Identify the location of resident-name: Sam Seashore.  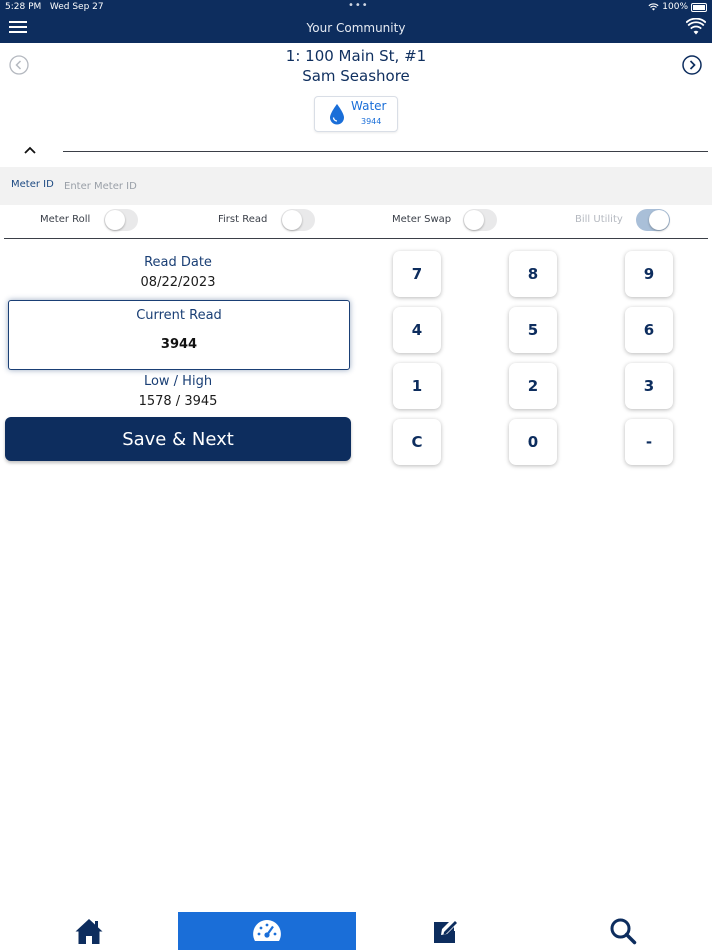
(356, 76).